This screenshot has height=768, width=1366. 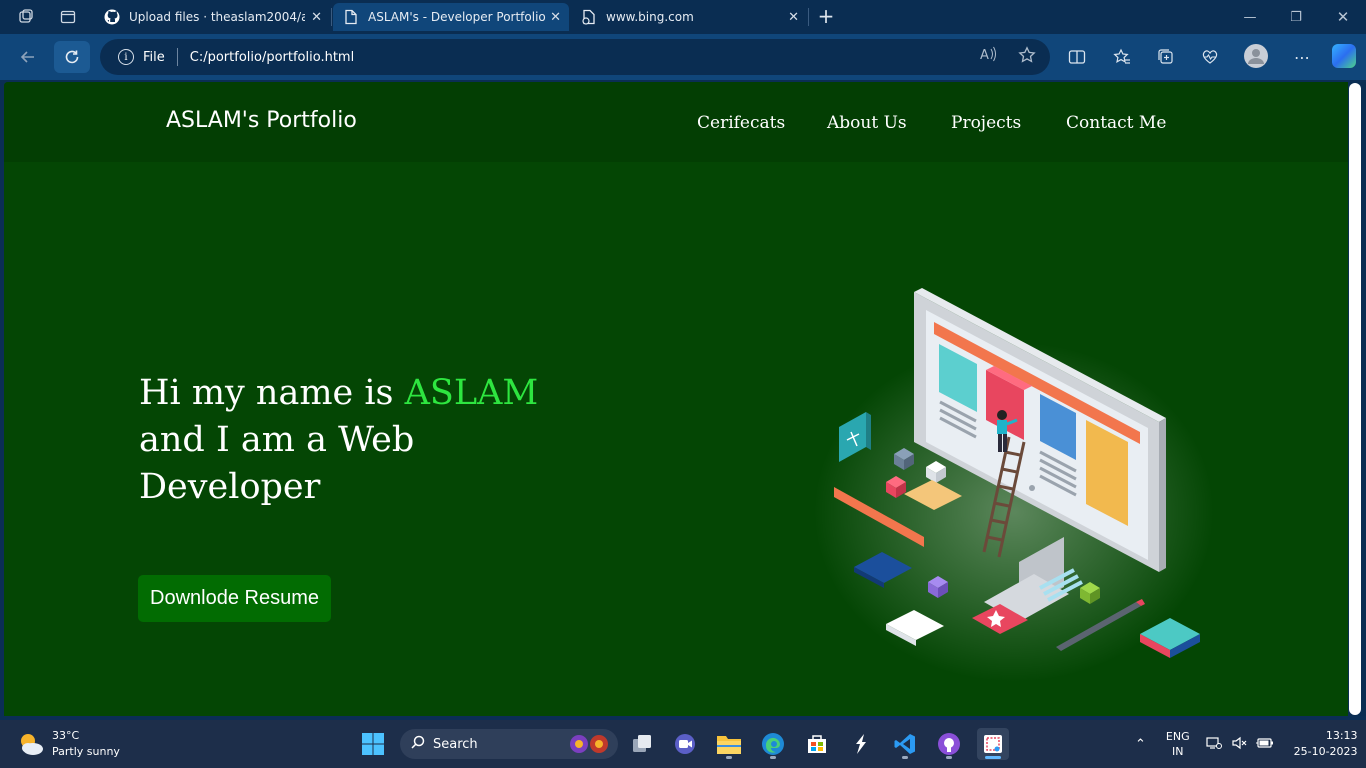 I want to click on taskbar-search: Search, so click(x=509, y=744).